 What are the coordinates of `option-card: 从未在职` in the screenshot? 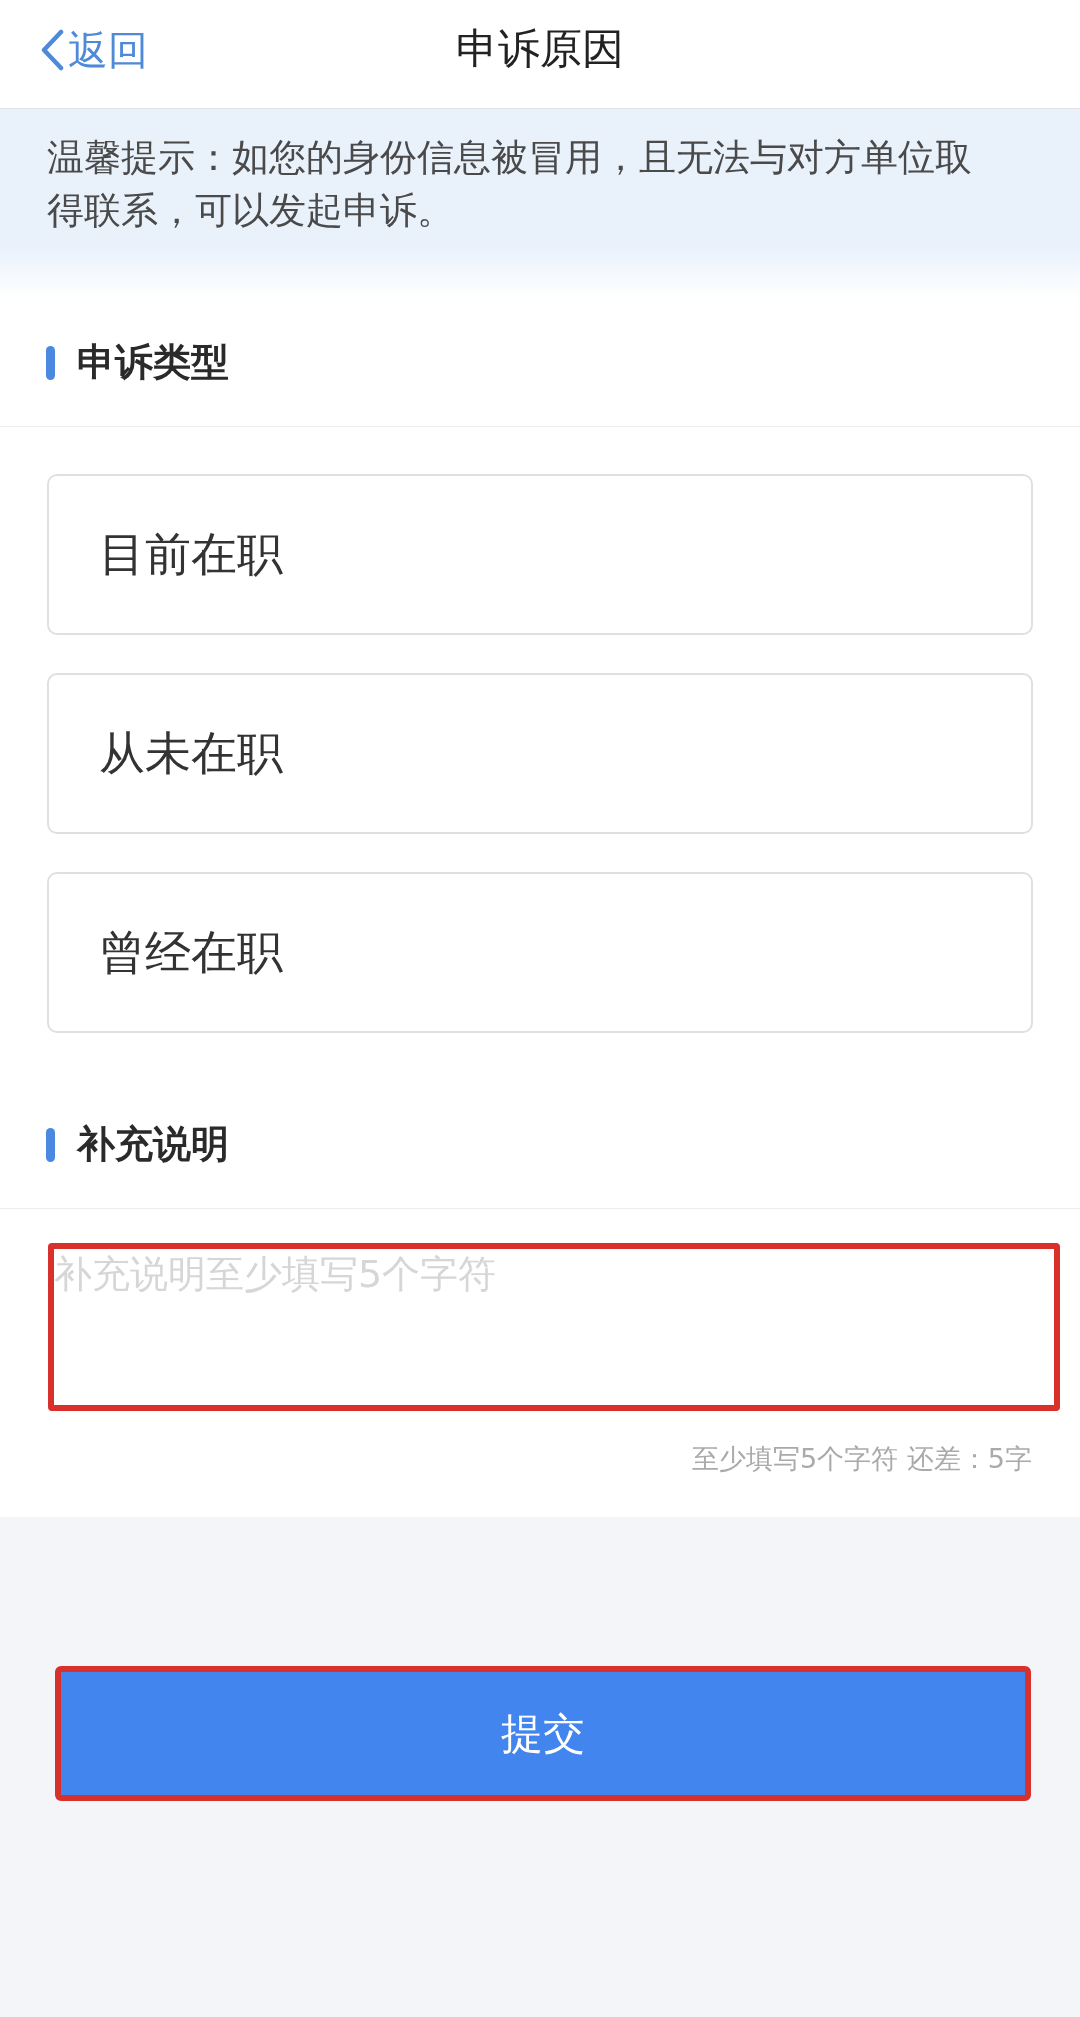 It's located at (540, 753).